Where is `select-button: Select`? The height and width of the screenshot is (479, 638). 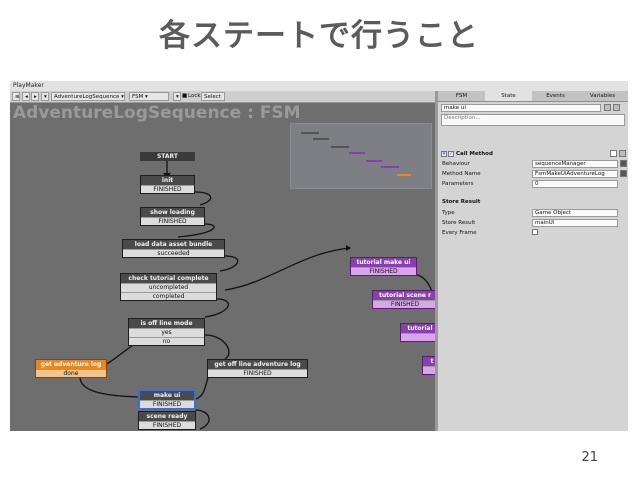 select-button: Select is located at coordinates (213, 96).